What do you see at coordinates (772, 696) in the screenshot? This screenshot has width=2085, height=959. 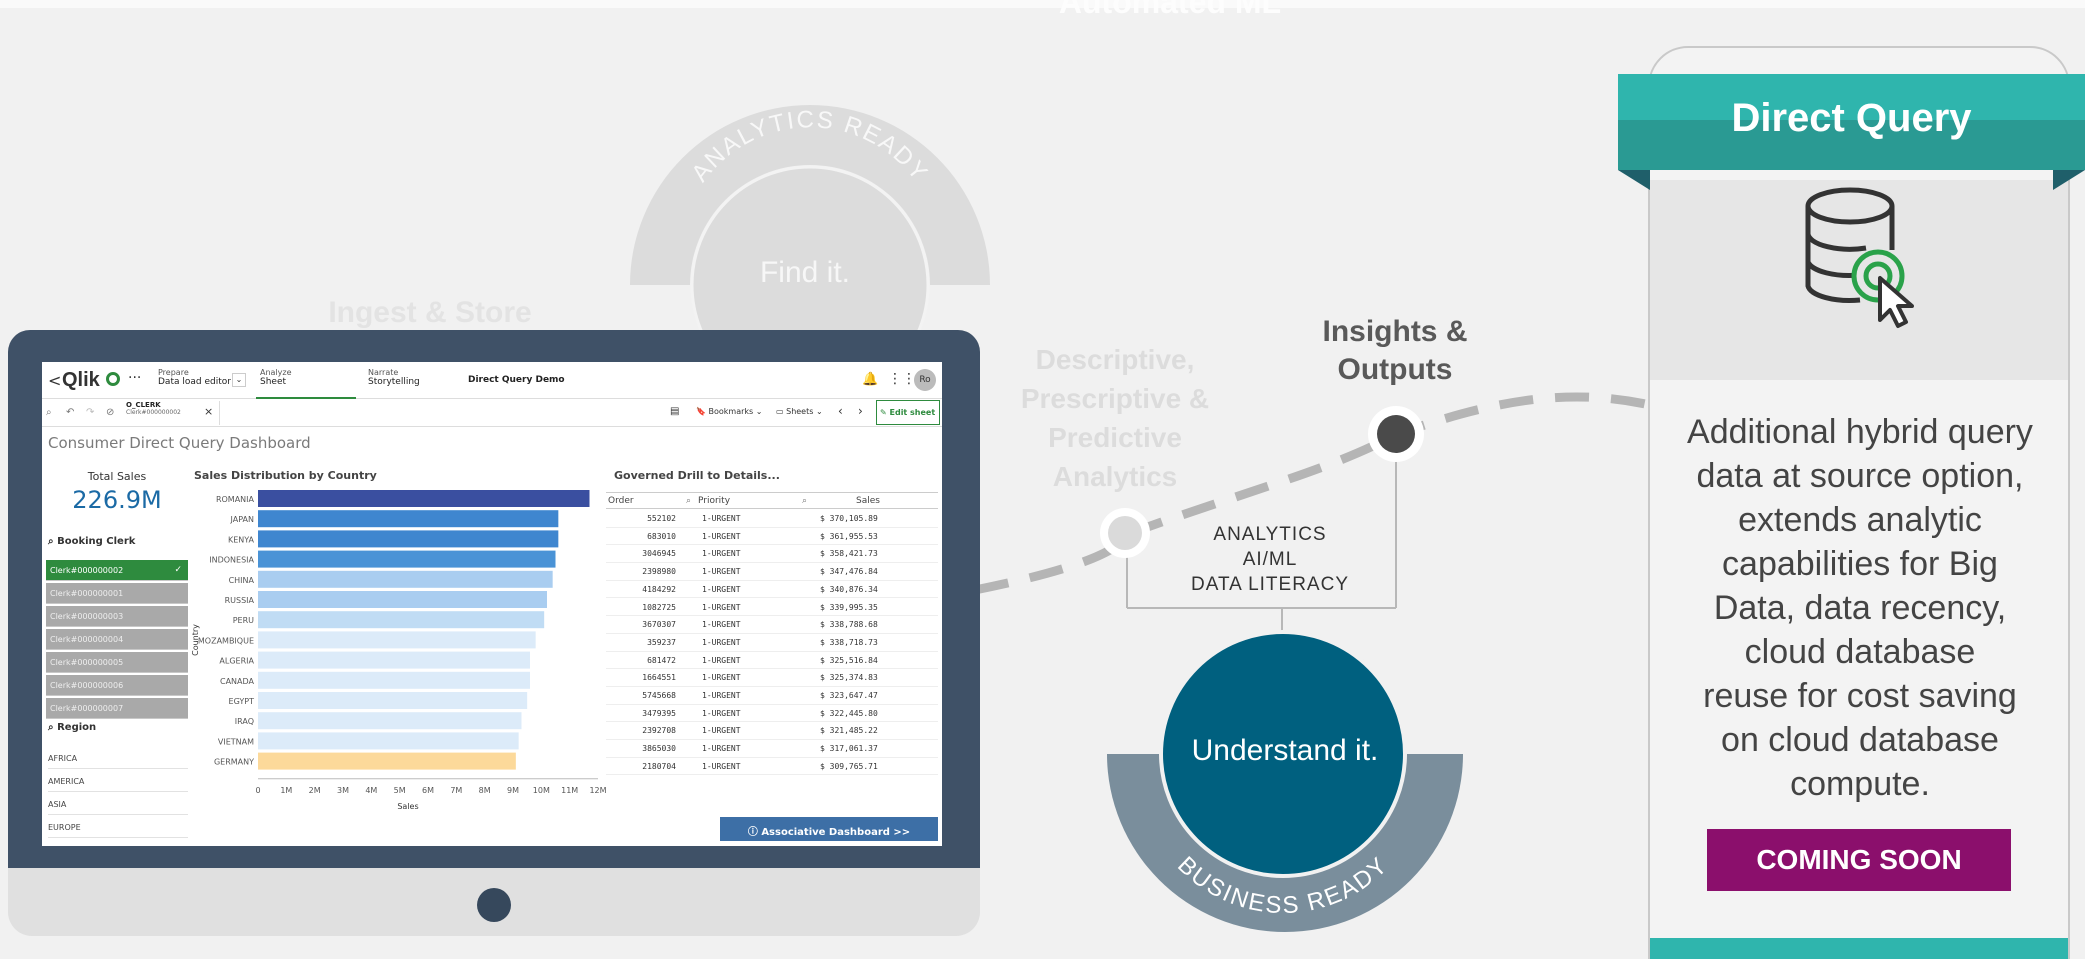 I see `table-row: 5745668 1-URGENT $ 323,647.47` at bounding box center [772, 696].